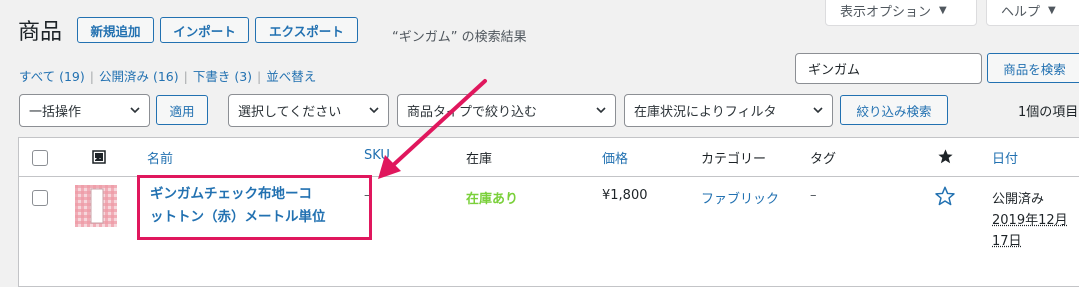  I want to click on help-label: ヘルプ, so click(1021, 12).